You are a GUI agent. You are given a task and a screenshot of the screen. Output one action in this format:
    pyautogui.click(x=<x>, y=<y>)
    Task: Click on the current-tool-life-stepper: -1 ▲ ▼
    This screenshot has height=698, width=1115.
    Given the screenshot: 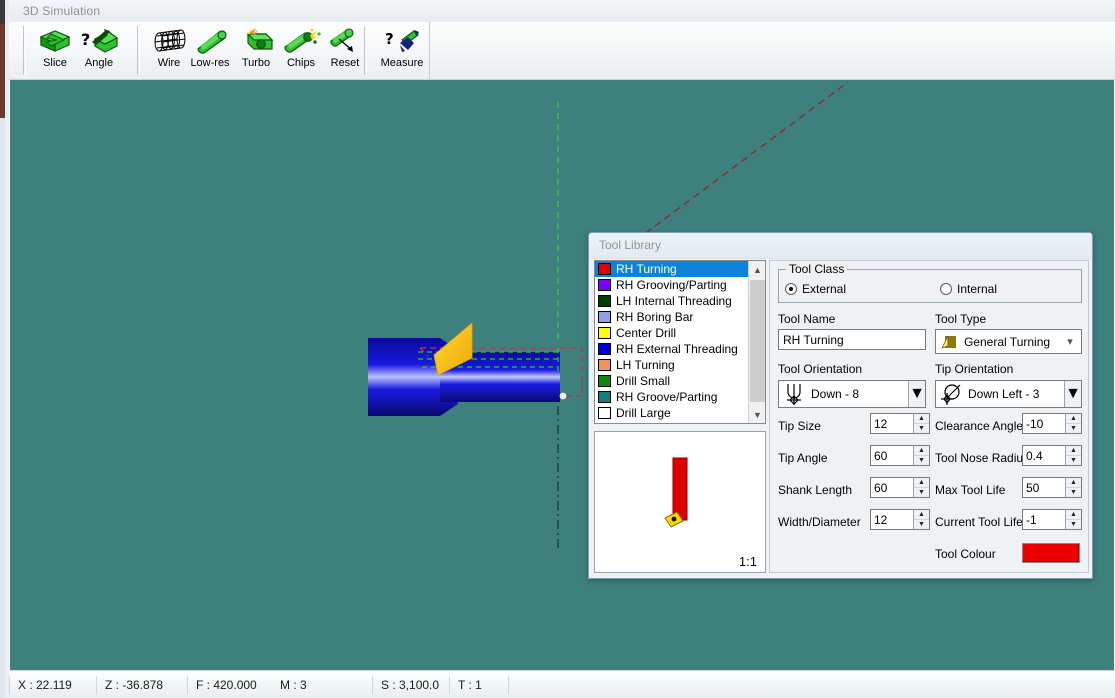 What is the action you would take?
    pyautogui.click(x=1052, y=519)
    